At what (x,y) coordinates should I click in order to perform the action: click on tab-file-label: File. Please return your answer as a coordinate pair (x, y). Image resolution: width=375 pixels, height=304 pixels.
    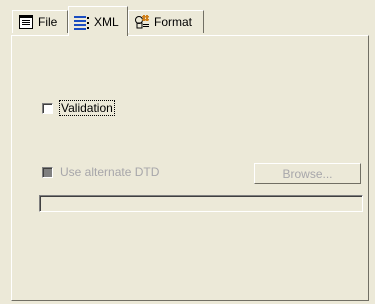
    Looking at the image, I should click on (48, 22).